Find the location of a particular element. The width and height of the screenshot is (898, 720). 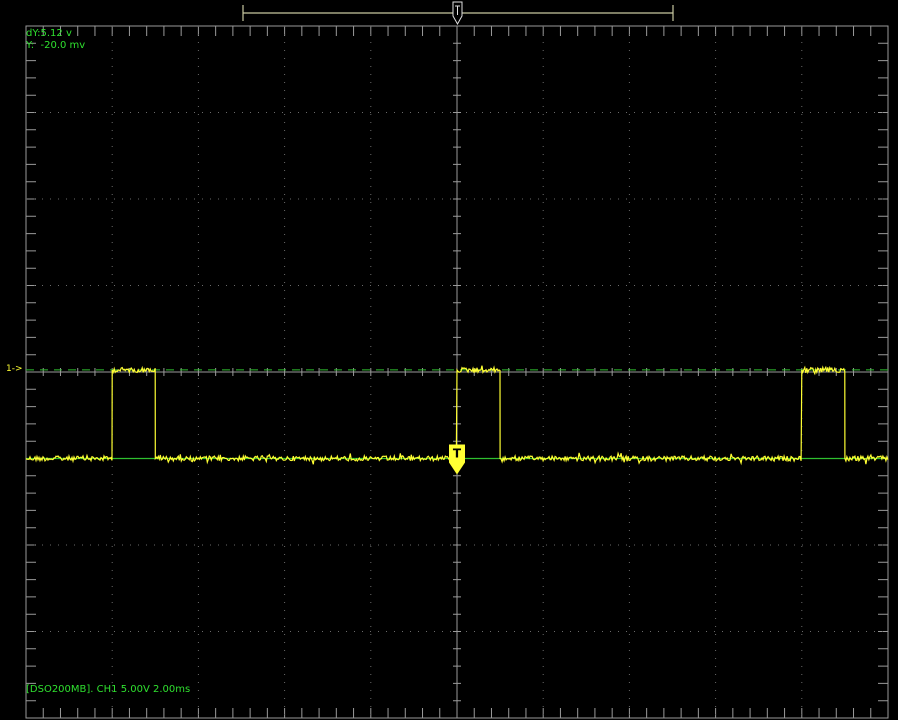

trigger-marker-label: T is located at coordinates (457, 454).